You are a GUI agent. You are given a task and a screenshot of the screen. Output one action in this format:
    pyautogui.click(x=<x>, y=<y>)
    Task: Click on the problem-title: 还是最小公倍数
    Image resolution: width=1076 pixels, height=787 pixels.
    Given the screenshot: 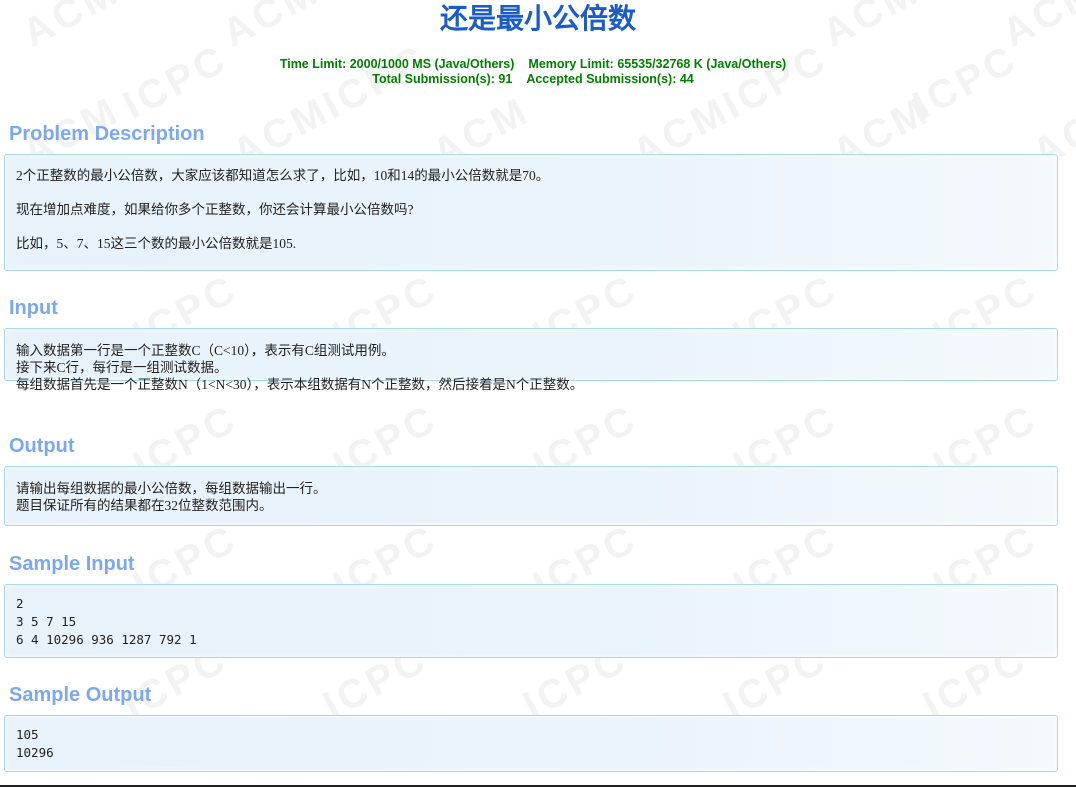 What is the action you would take?
    pyautogui.click(x=537, y=18)
    